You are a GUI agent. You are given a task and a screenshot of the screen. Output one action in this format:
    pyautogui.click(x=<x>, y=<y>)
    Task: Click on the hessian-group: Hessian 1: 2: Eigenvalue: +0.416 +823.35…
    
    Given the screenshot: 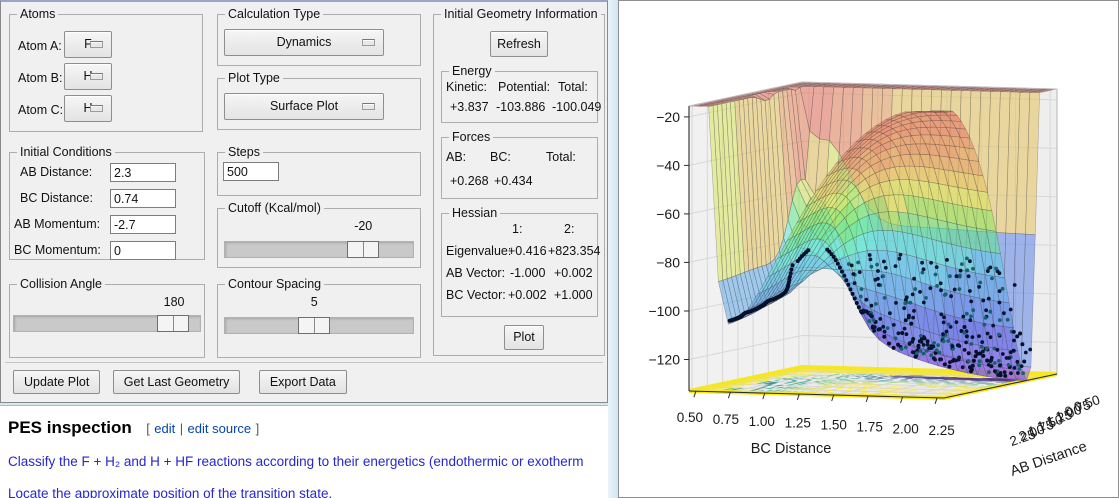 What is the action you would take?
    pyautogui.click(x=521, y=261)
    